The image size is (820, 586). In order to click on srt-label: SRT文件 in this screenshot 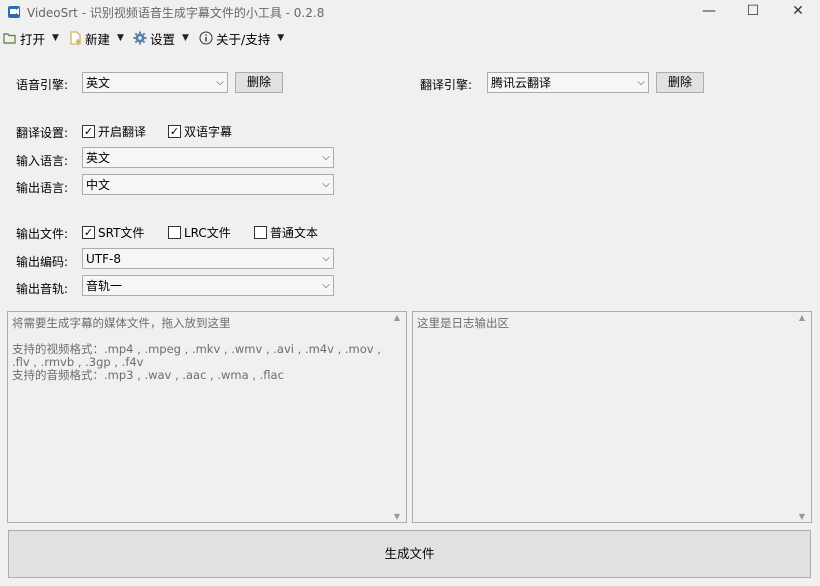, I will do `click(121, 233)`.